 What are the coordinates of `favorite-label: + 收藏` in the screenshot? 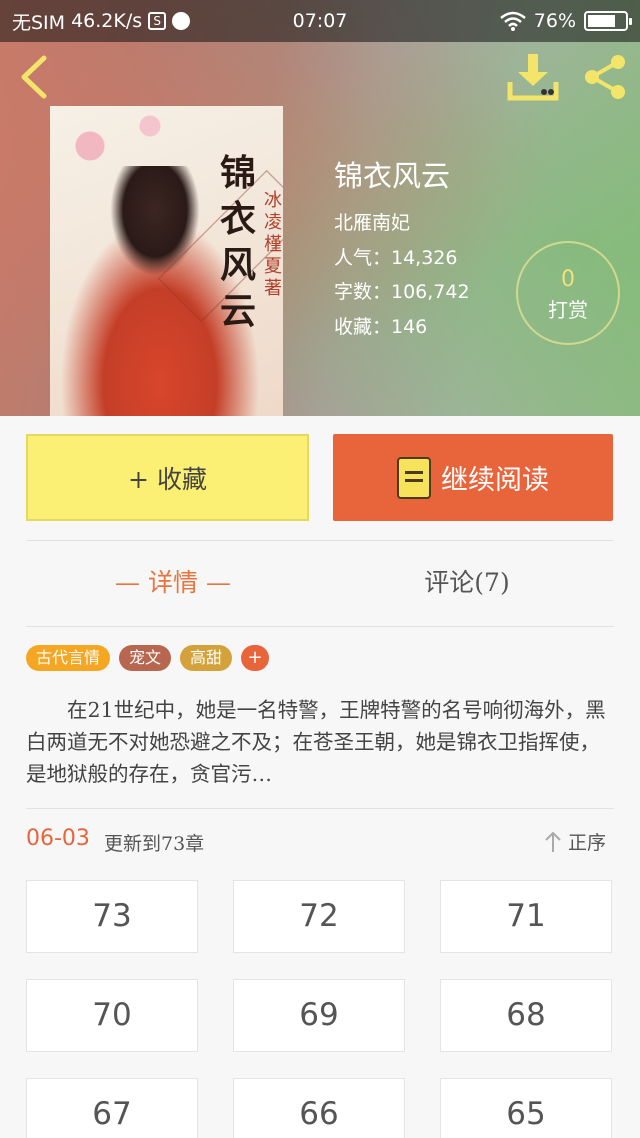 It's located at (167, 479).